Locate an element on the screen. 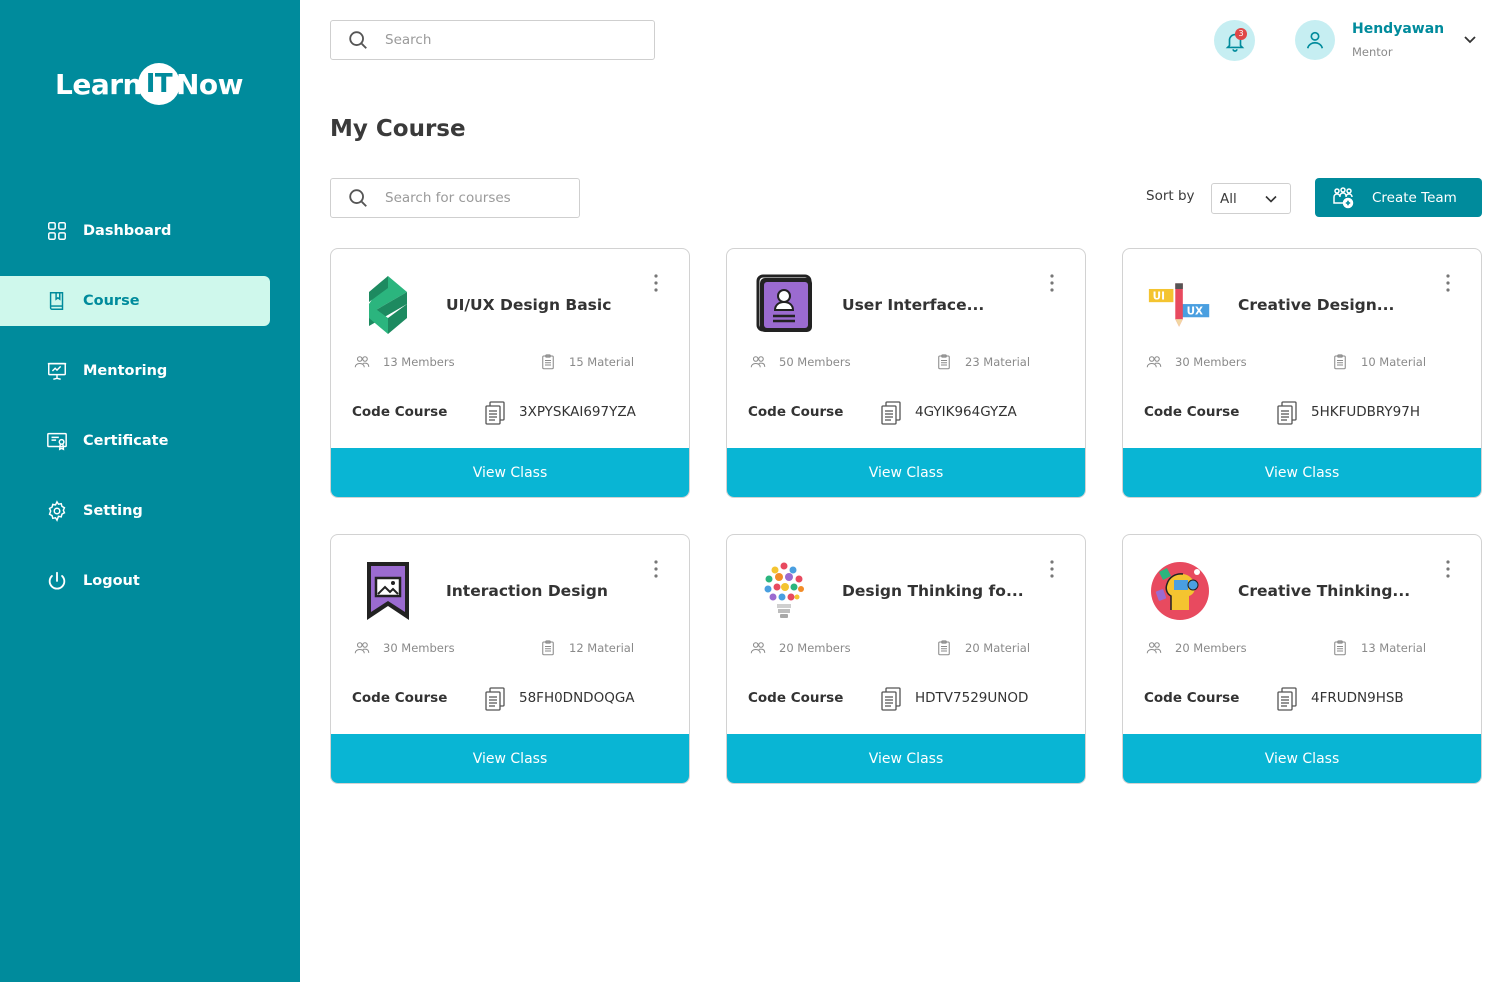 Image resolution: width=1512 pixels, height=982 pixels. user-icon is located at coordinates (1315, 40).